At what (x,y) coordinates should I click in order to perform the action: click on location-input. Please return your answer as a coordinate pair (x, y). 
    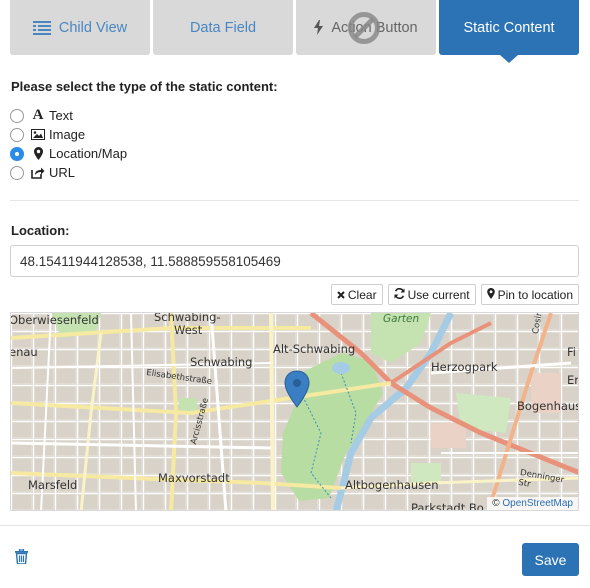
    Looking at the image, I should click on (294, 261).